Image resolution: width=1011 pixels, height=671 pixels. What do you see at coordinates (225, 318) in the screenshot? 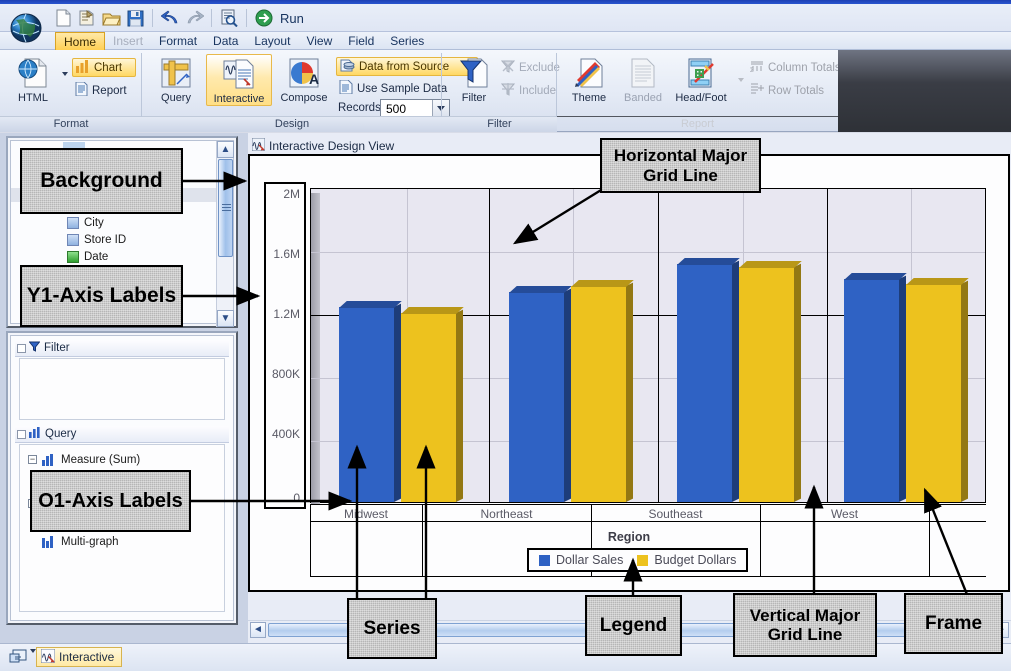
I see `scroll-down-button: ▼` at bounding box center [225, 318].